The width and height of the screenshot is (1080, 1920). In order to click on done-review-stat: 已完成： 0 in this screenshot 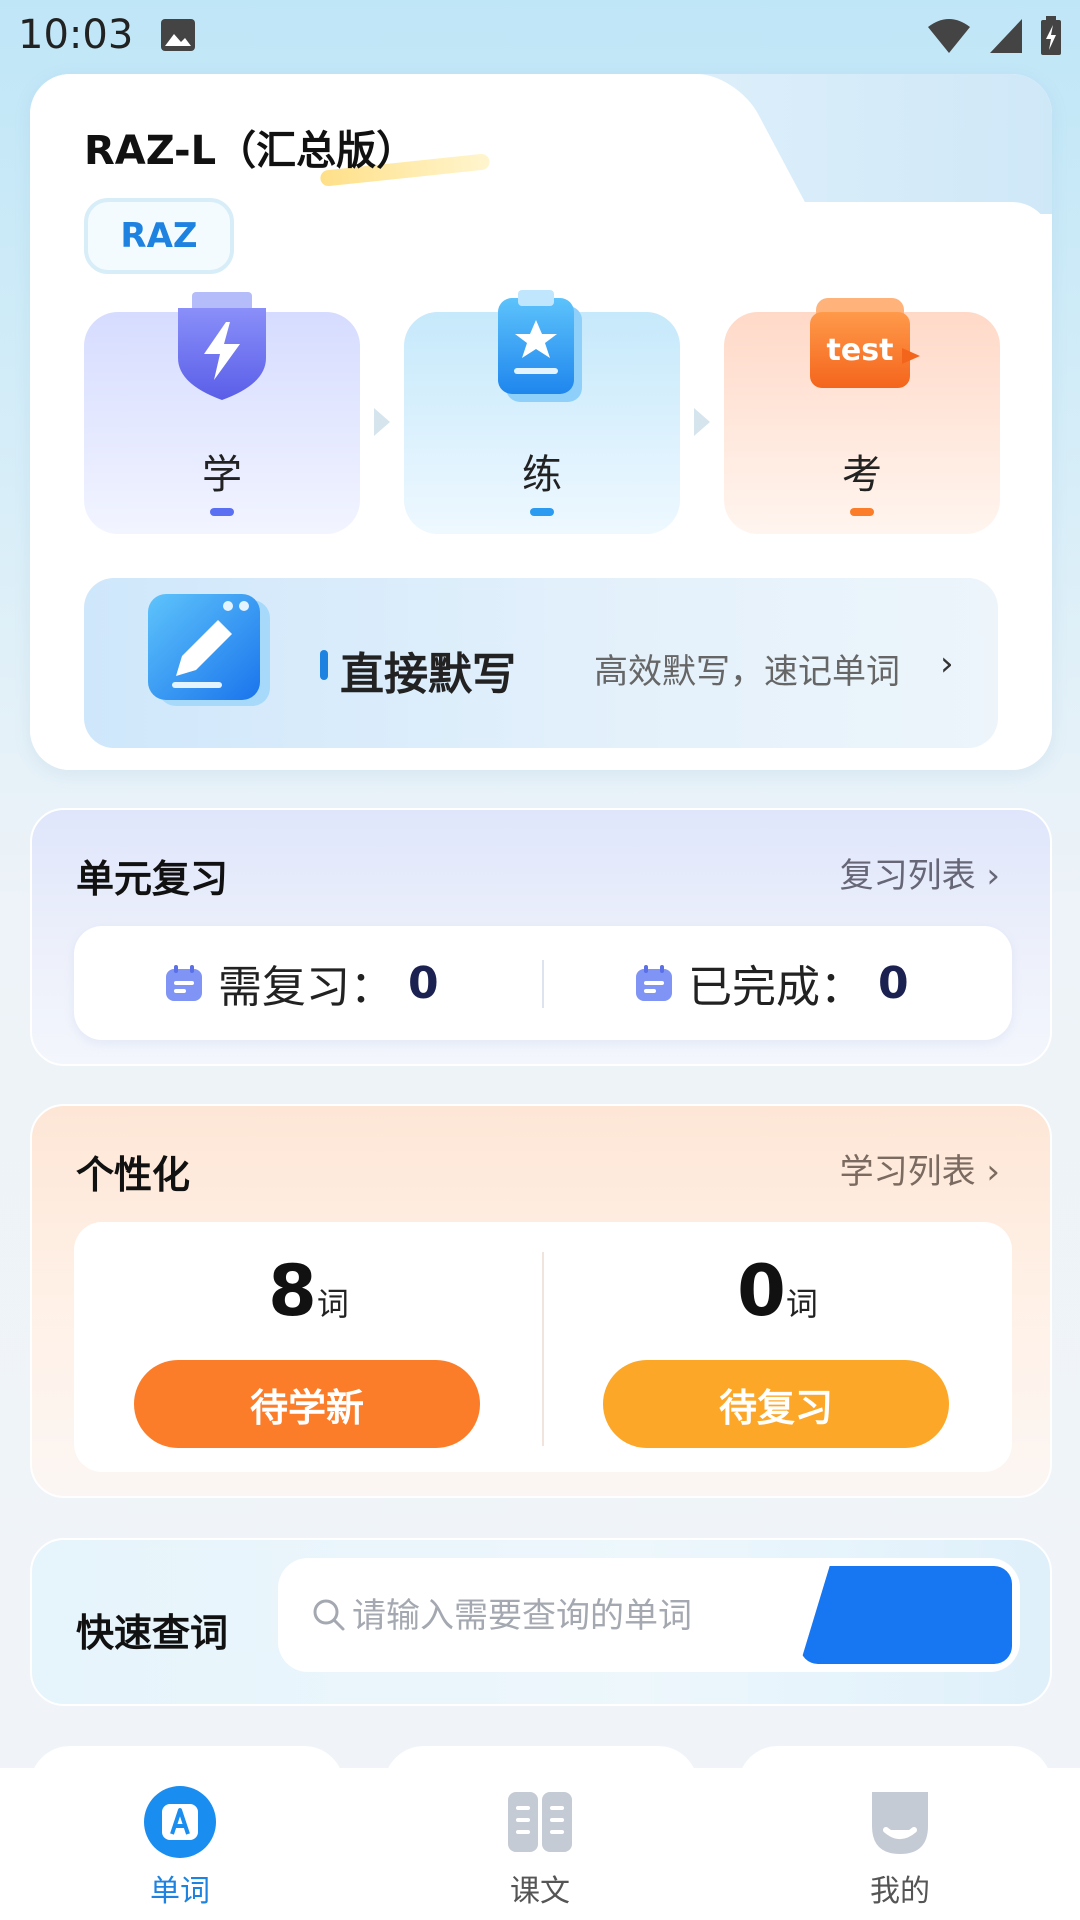, I will do `click(771, 983)`.